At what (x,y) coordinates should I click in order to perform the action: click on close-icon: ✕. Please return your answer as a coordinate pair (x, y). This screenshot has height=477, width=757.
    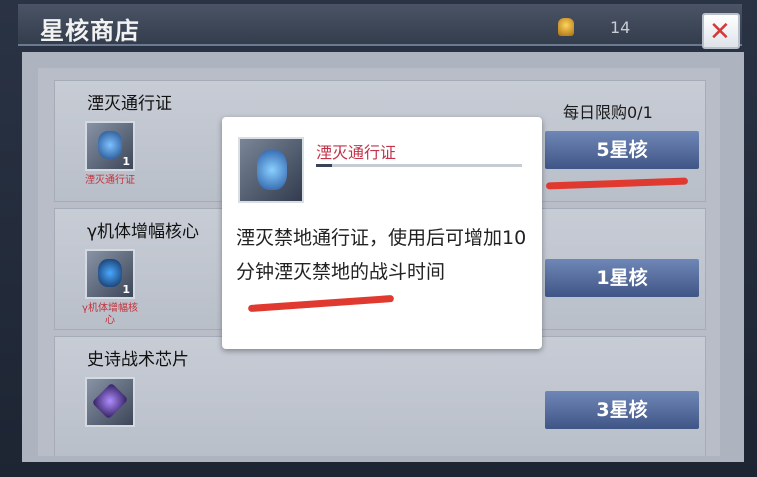
    Looking at the image, I should click on (720, 32).